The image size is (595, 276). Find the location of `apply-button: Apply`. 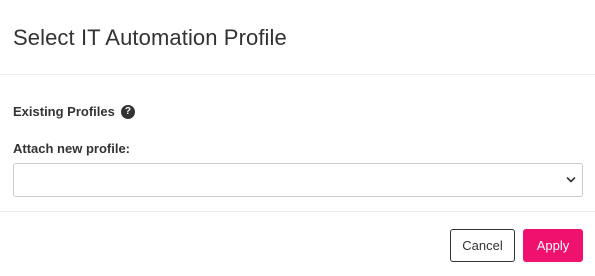

apply-button: Apply is located at coordinates (553, 245).